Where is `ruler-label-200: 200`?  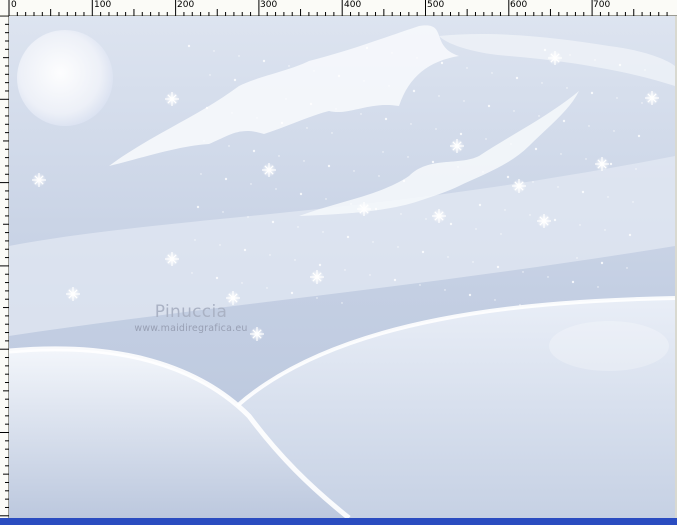 ruler-label-200: 200 is located at coordinates (186, 5).